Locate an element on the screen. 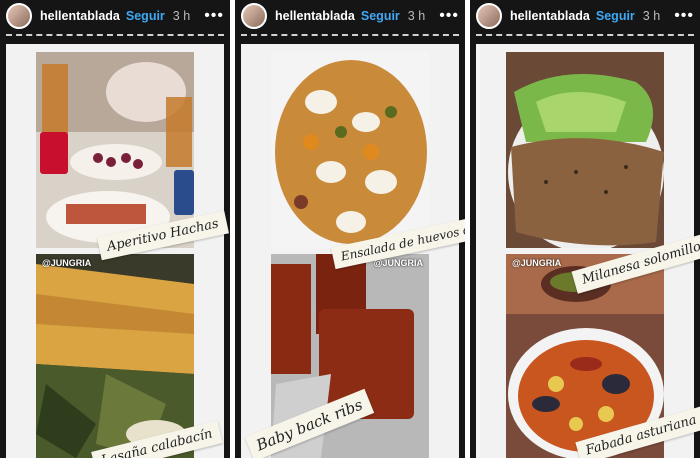 The height and width of the screenshot is (458, 700). food-photo-aperitivo is located at coordinates (115, 150).